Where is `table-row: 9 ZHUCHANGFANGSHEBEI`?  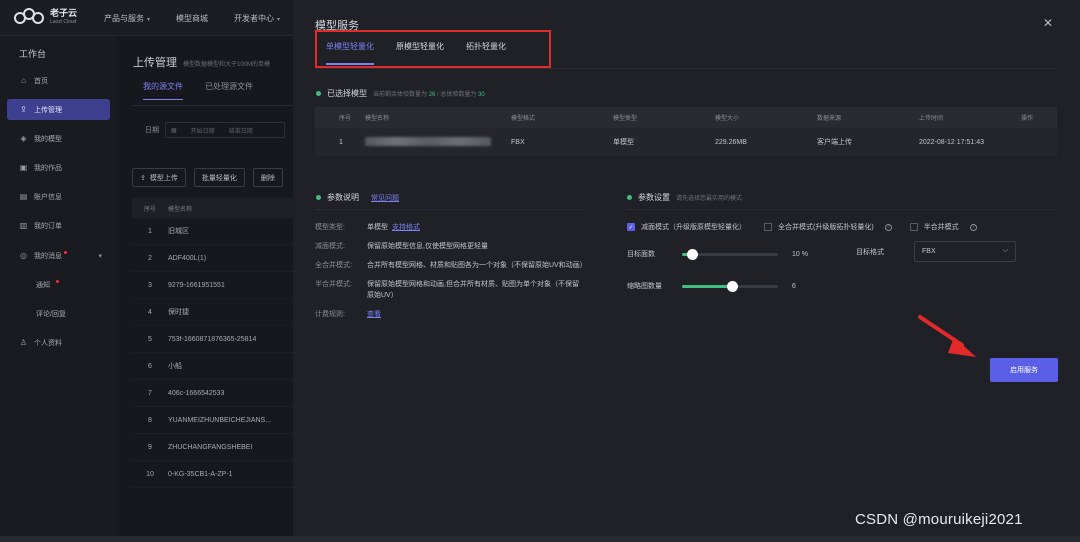
table-row: 9 ZHUCHANGFANGSHEBEI is located at coordinates (212, 447).